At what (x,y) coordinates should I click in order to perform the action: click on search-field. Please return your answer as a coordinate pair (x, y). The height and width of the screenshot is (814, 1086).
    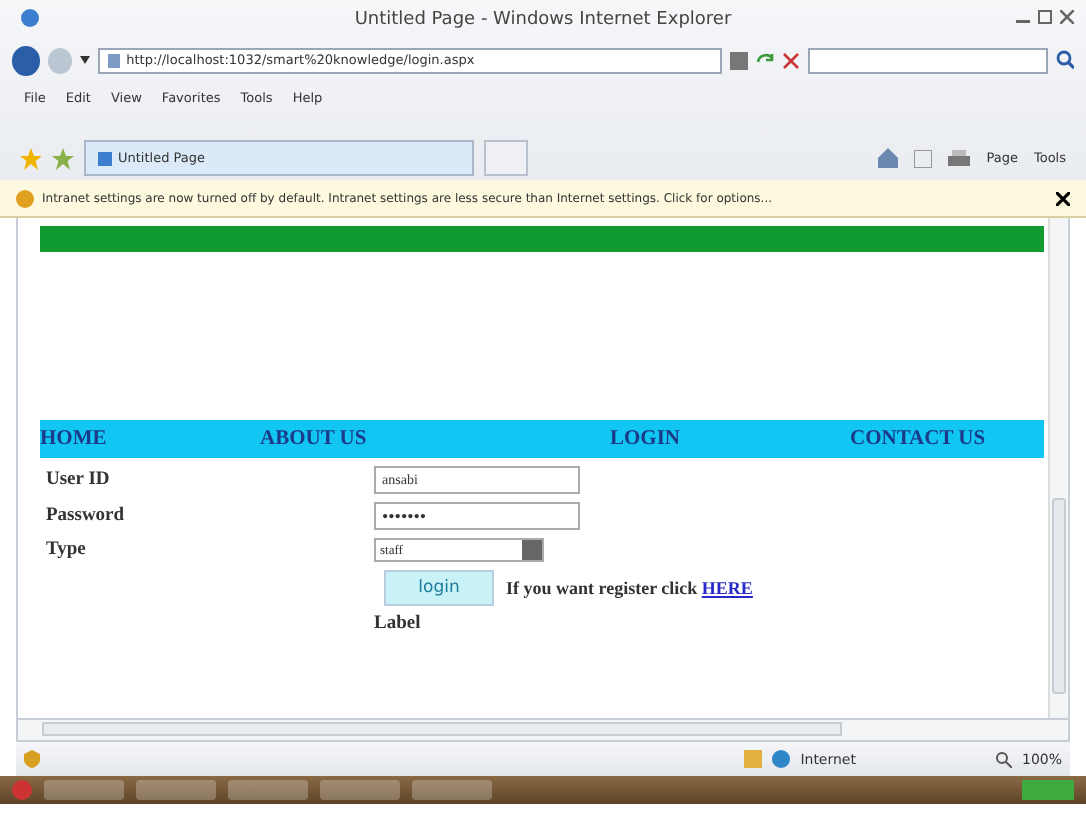
    Looking at the image, I should click on (927, 60).